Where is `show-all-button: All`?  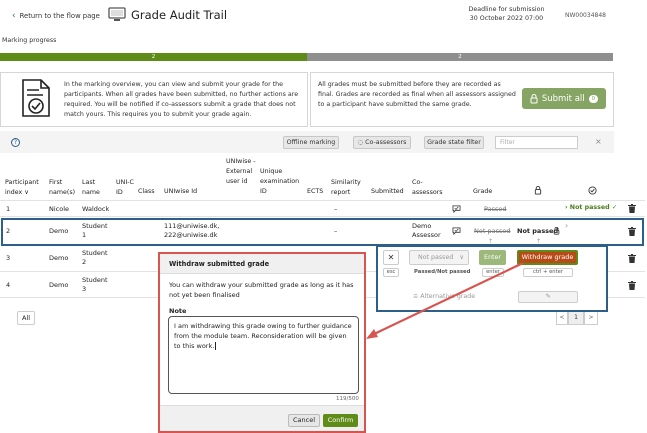 show-all-button: All is located at coordinates (26, 318).